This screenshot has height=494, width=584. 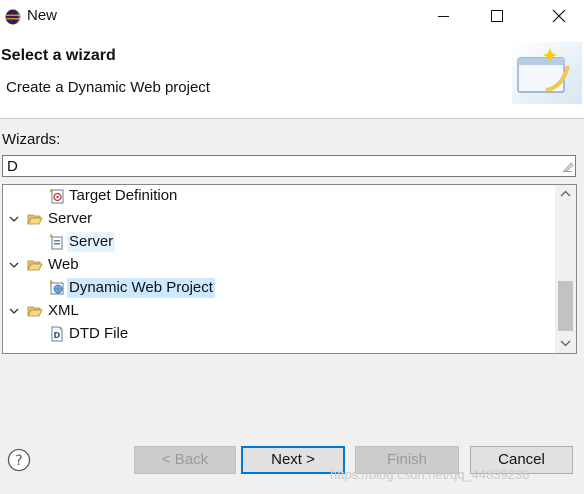 I want to click on svg-text: D, so click(x=57, y=335).